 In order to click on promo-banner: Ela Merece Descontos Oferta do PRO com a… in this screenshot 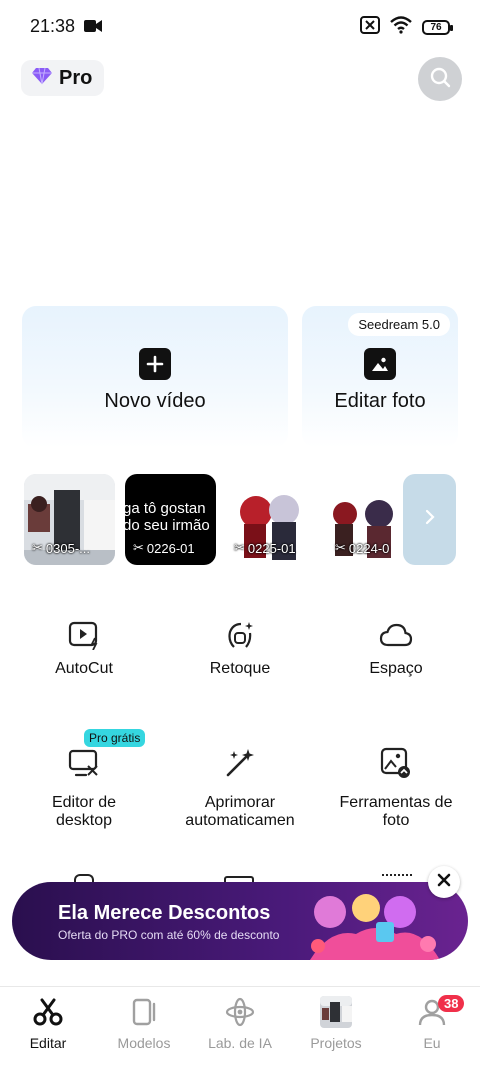, I will do `click(240, 921)`.